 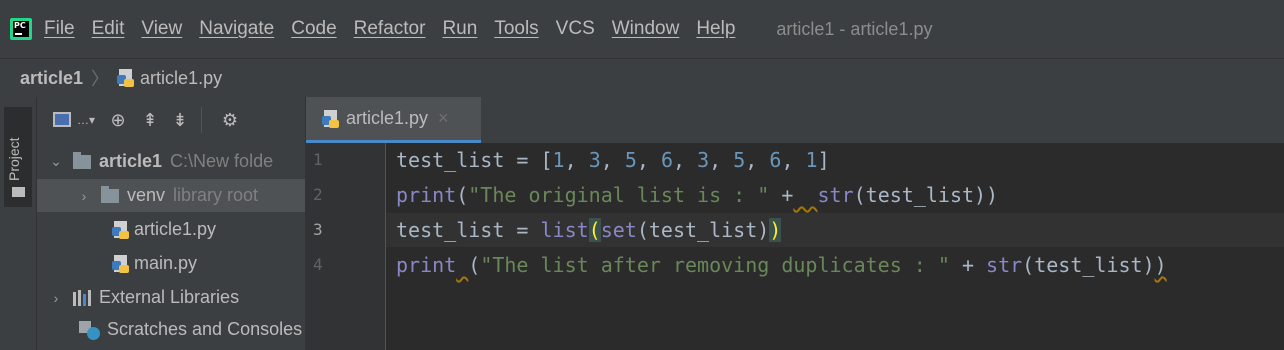 I want to click on menu-help: Help, so click(x=715, y=29).